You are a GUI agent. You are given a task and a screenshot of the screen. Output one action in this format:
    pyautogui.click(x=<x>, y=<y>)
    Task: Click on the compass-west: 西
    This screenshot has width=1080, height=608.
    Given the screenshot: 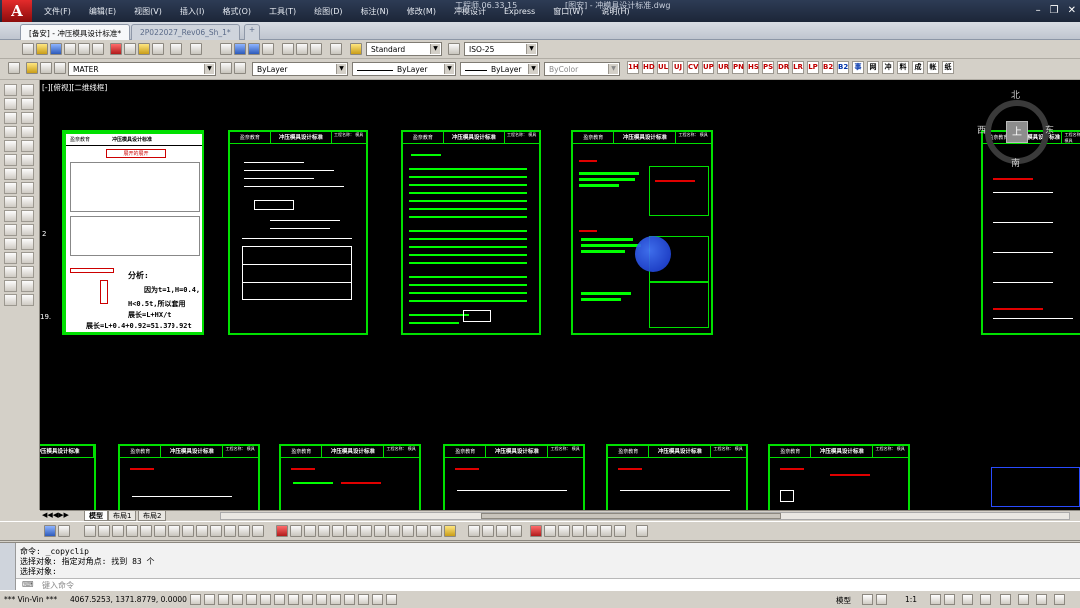 What is the action you would take?
    pyautogui.click(x=981, y=129)
    